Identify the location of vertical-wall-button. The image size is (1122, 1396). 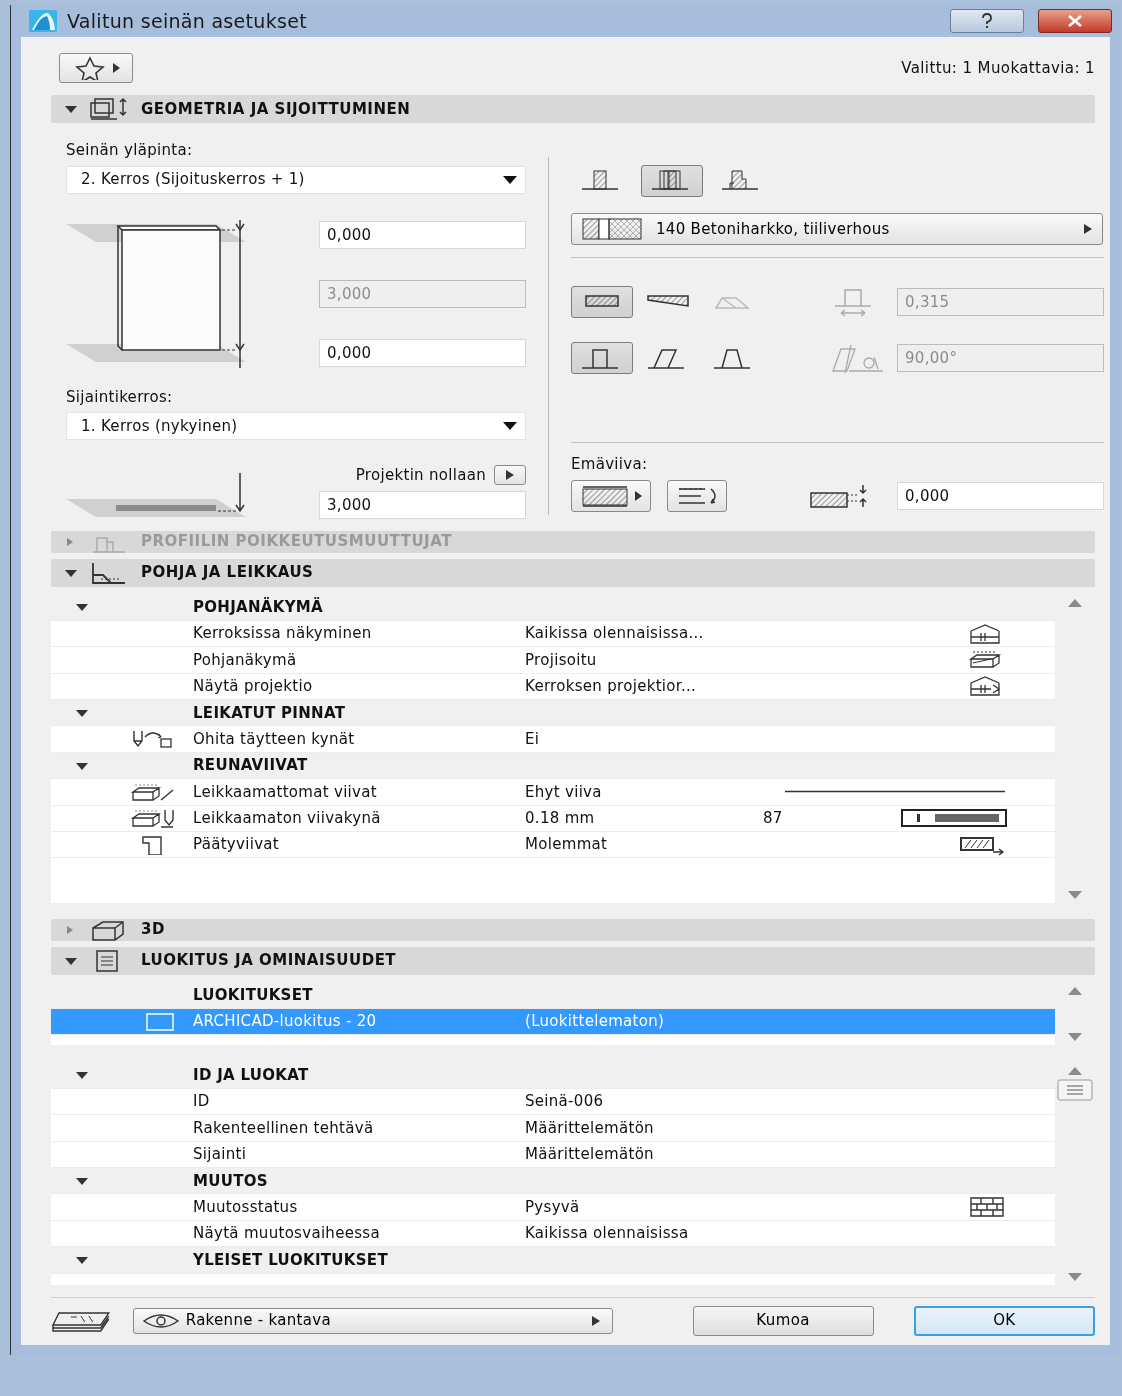
(602, 358).